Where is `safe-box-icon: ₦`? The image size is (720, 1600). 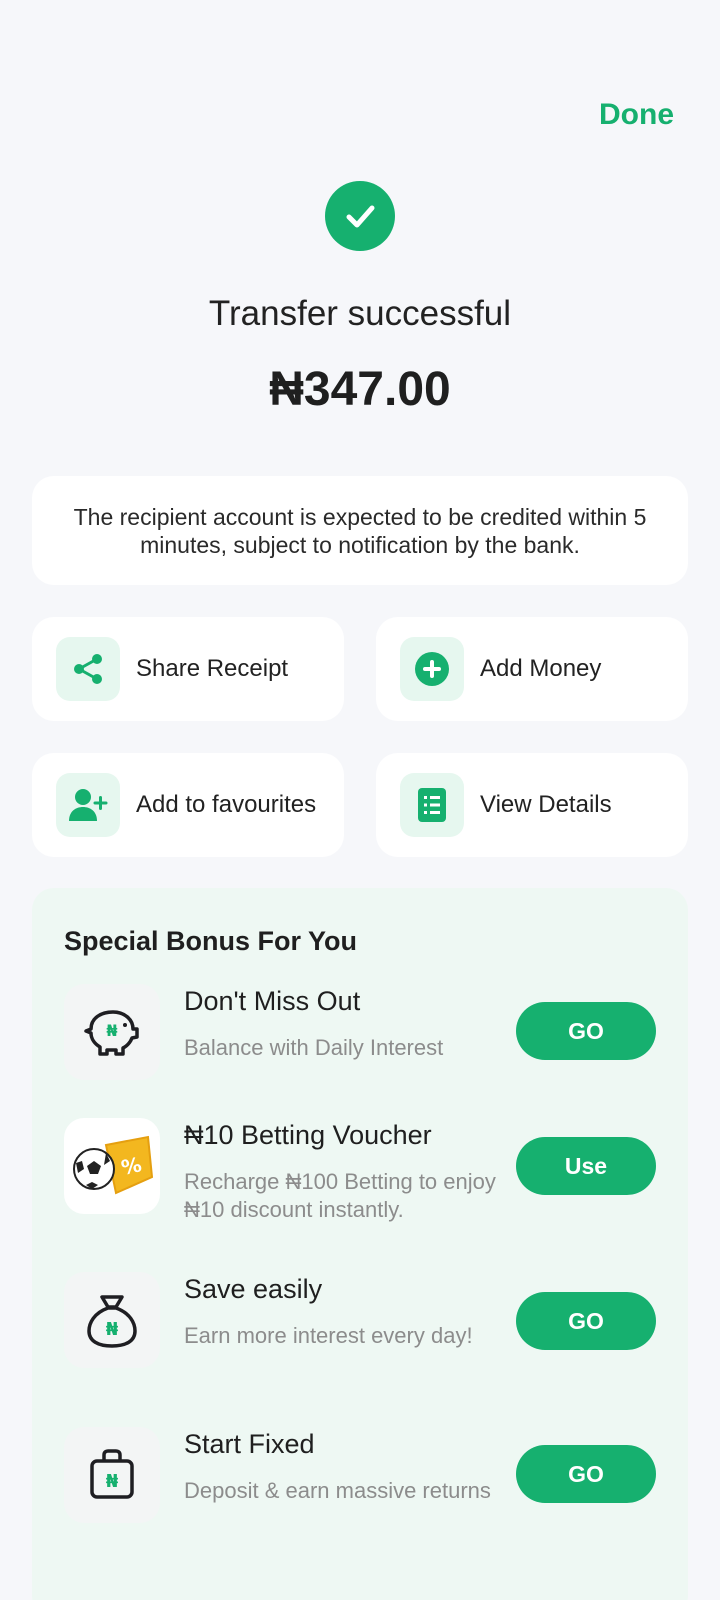 safe-box-icon: ₦ is located at coordinates (112, 1475).